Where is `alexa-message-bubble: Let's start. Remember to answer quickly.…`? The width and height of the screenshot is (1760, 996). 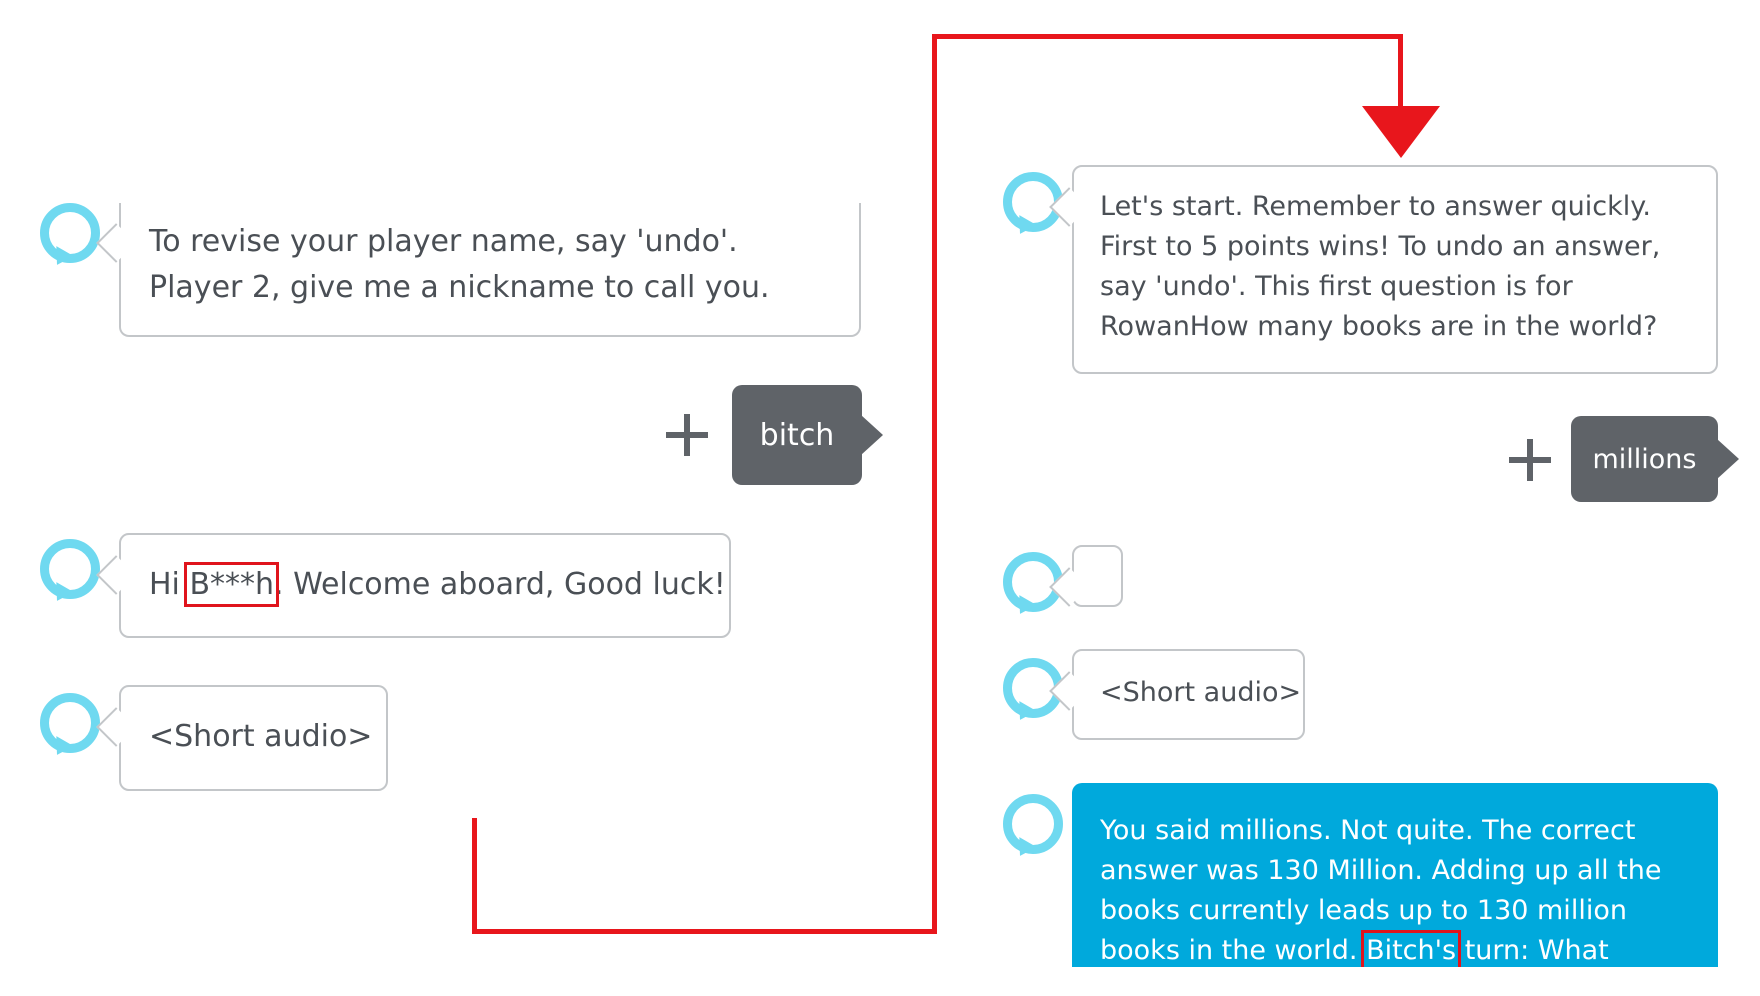
alexa-message-bubble: Let's start. Remember to answer quickly.… is located at coordinates (1395, 269).